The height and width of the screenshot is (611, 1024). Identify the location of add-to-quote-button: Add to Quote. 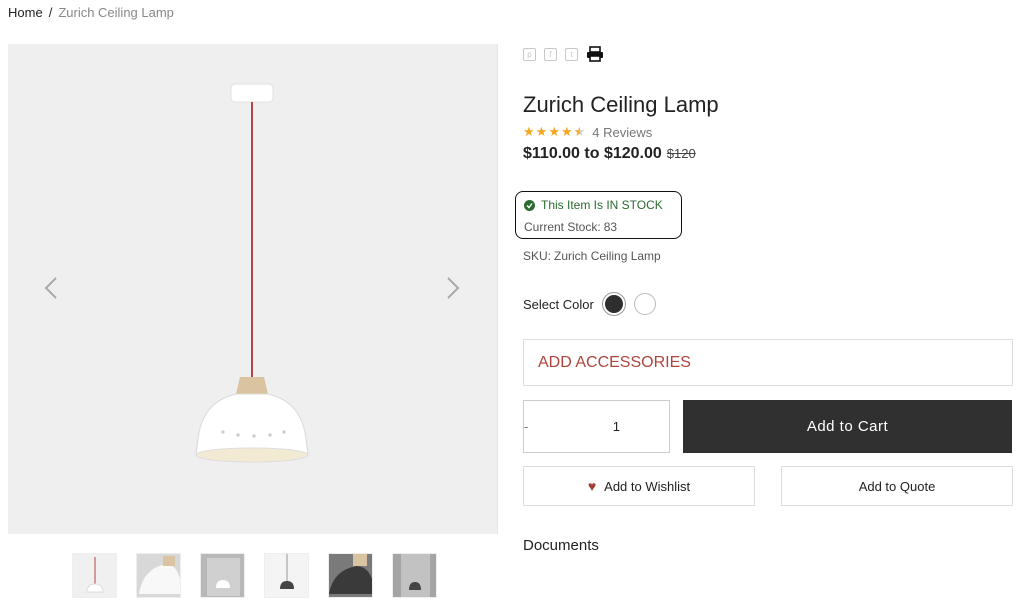
(897, 486).